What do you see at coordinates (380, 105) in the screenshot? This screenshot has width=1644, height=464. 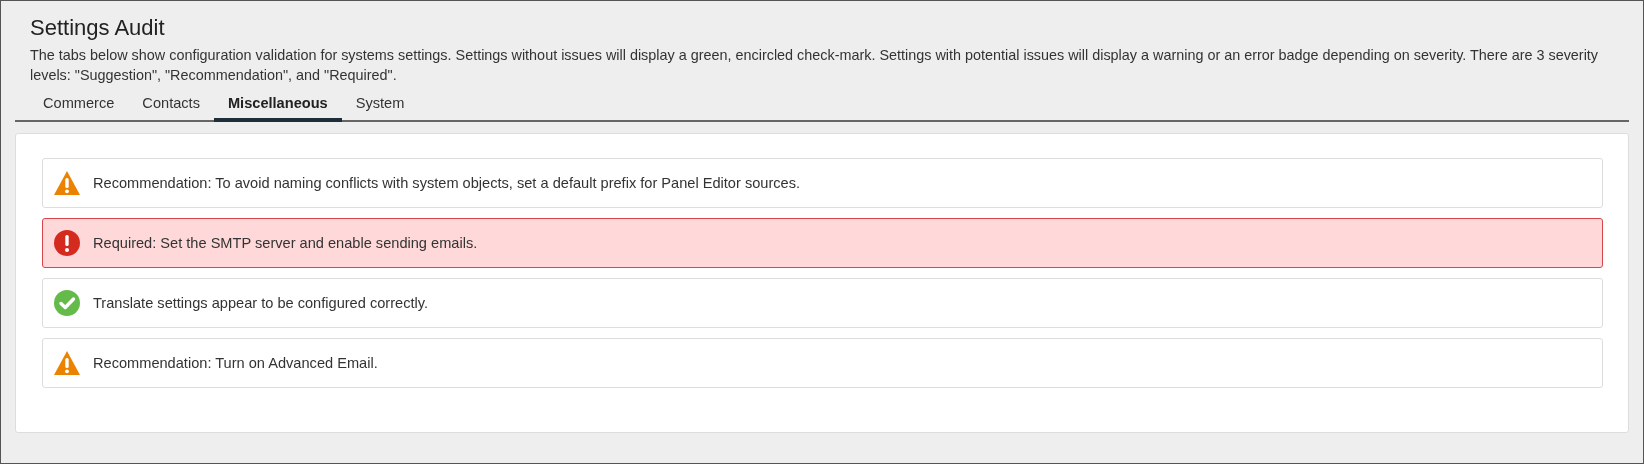 I see `tab: System` at bounding box center [380, 105].